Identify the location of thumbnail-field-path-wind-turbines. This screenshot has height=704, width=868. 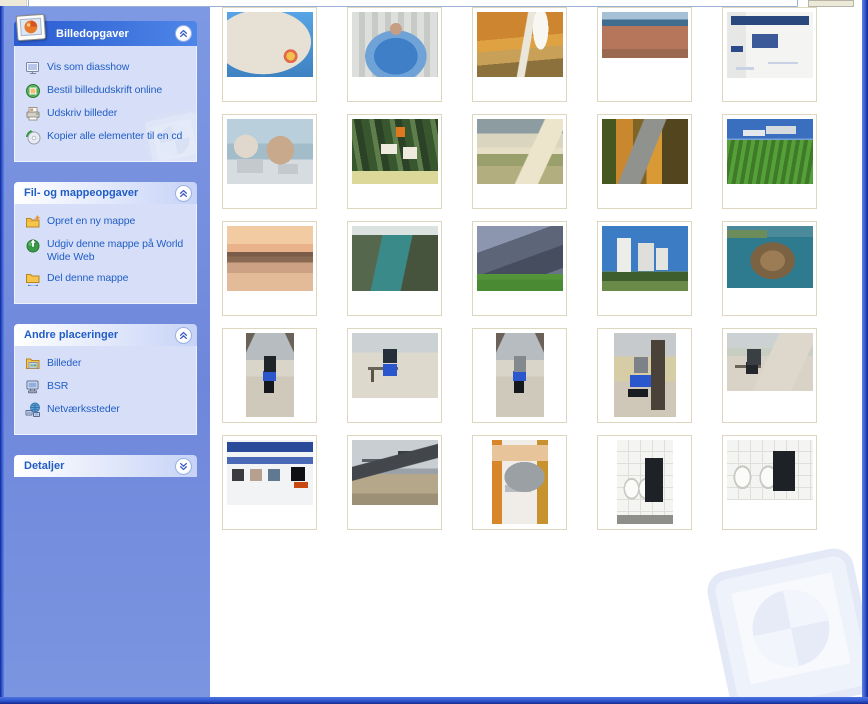
(519, 161).